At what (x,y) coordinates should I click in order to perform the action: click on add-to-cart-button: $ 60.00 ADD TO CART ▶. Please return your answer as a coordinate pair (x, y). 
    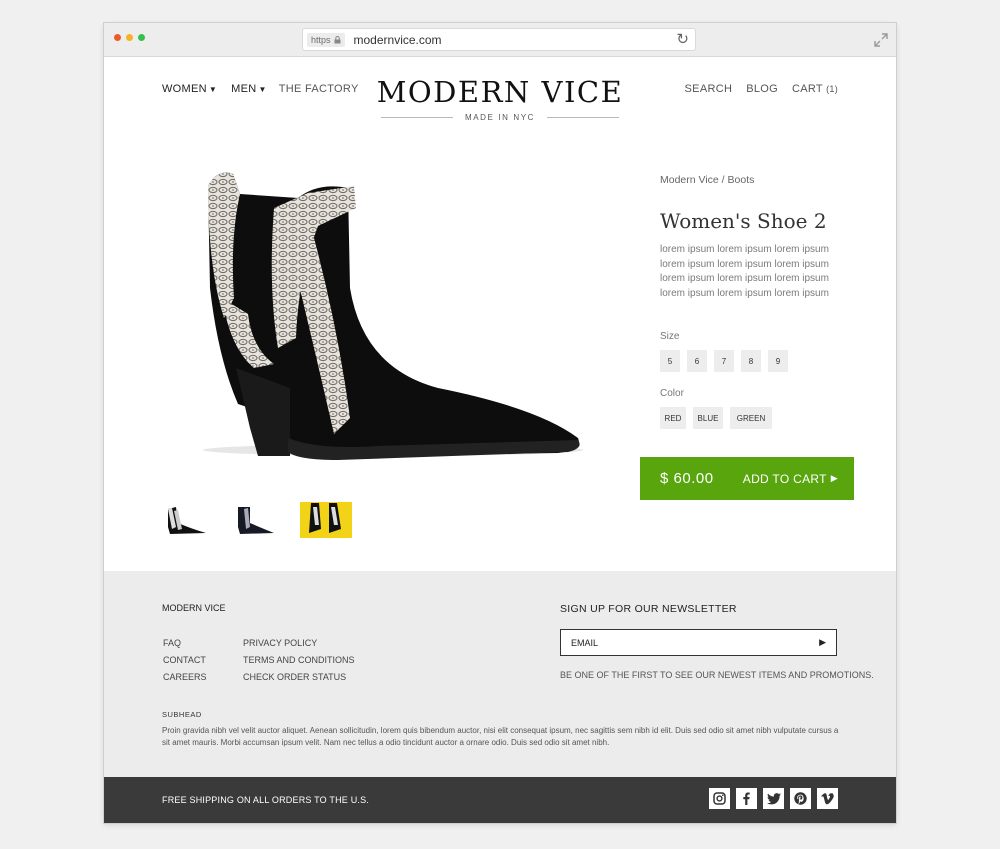
    Looking at the image, I should click on (747, 478).